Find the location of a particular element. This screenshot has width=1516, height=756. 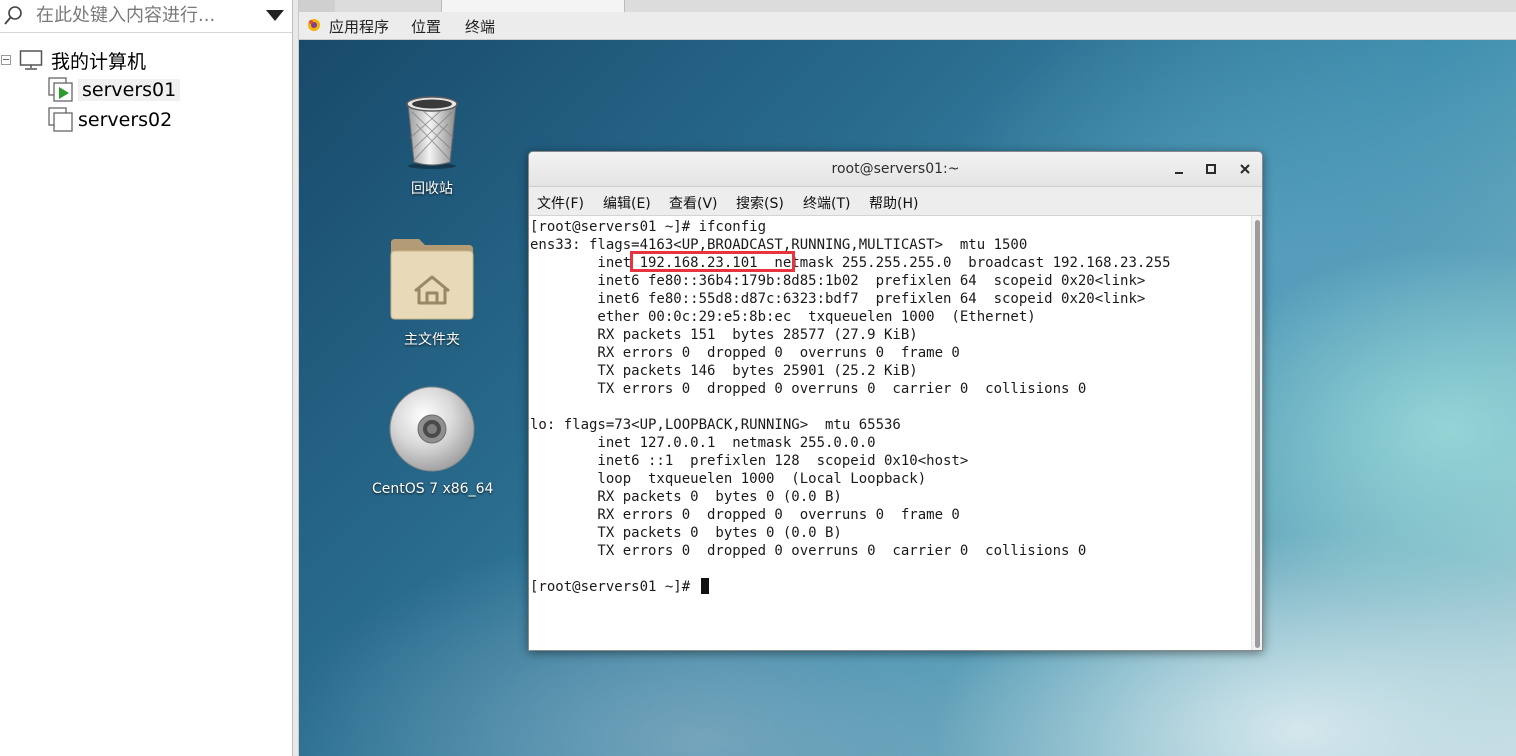

terminal-line: [root@servers01 ~]# ifconfig is located at coordinates (648, 227).